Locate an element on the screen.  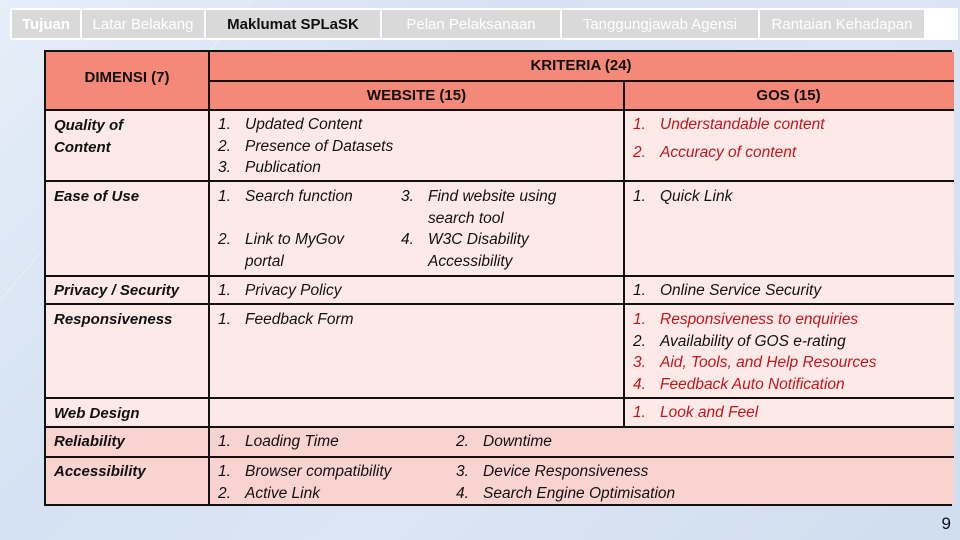
table-row-dimension: Privacy / Security is located at coordinates (128, 291).